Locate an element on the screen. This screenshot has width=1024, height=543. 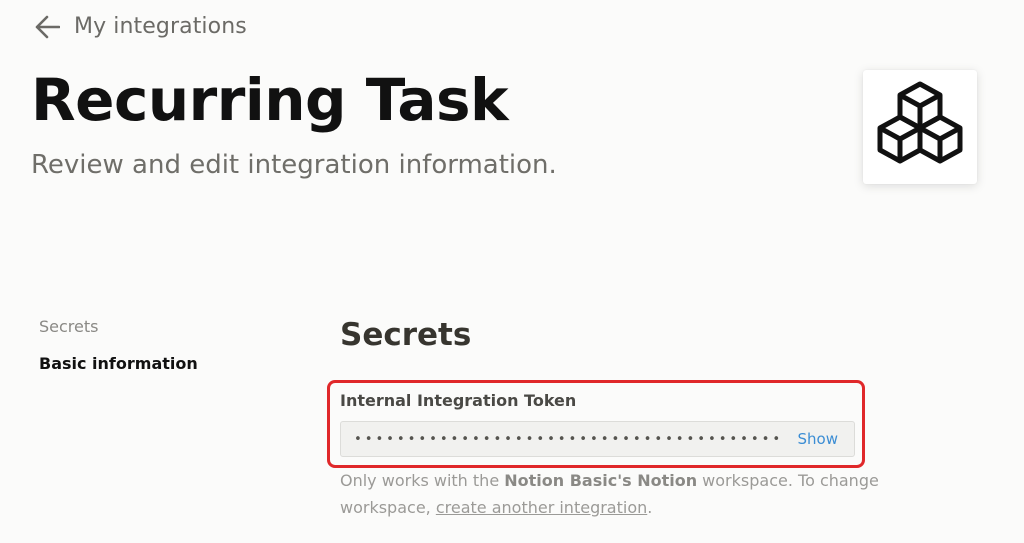
settings-sidebar: Secrets Basic information is located at coordinates (118, 345).